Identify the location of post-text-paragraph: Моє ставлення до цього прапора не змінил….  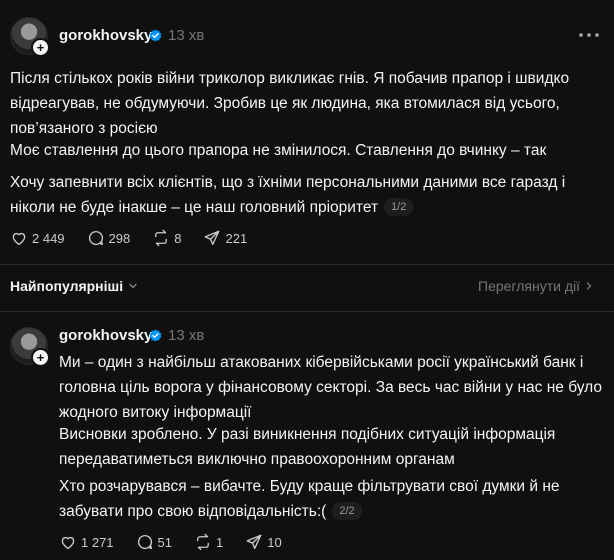
(278, 150).